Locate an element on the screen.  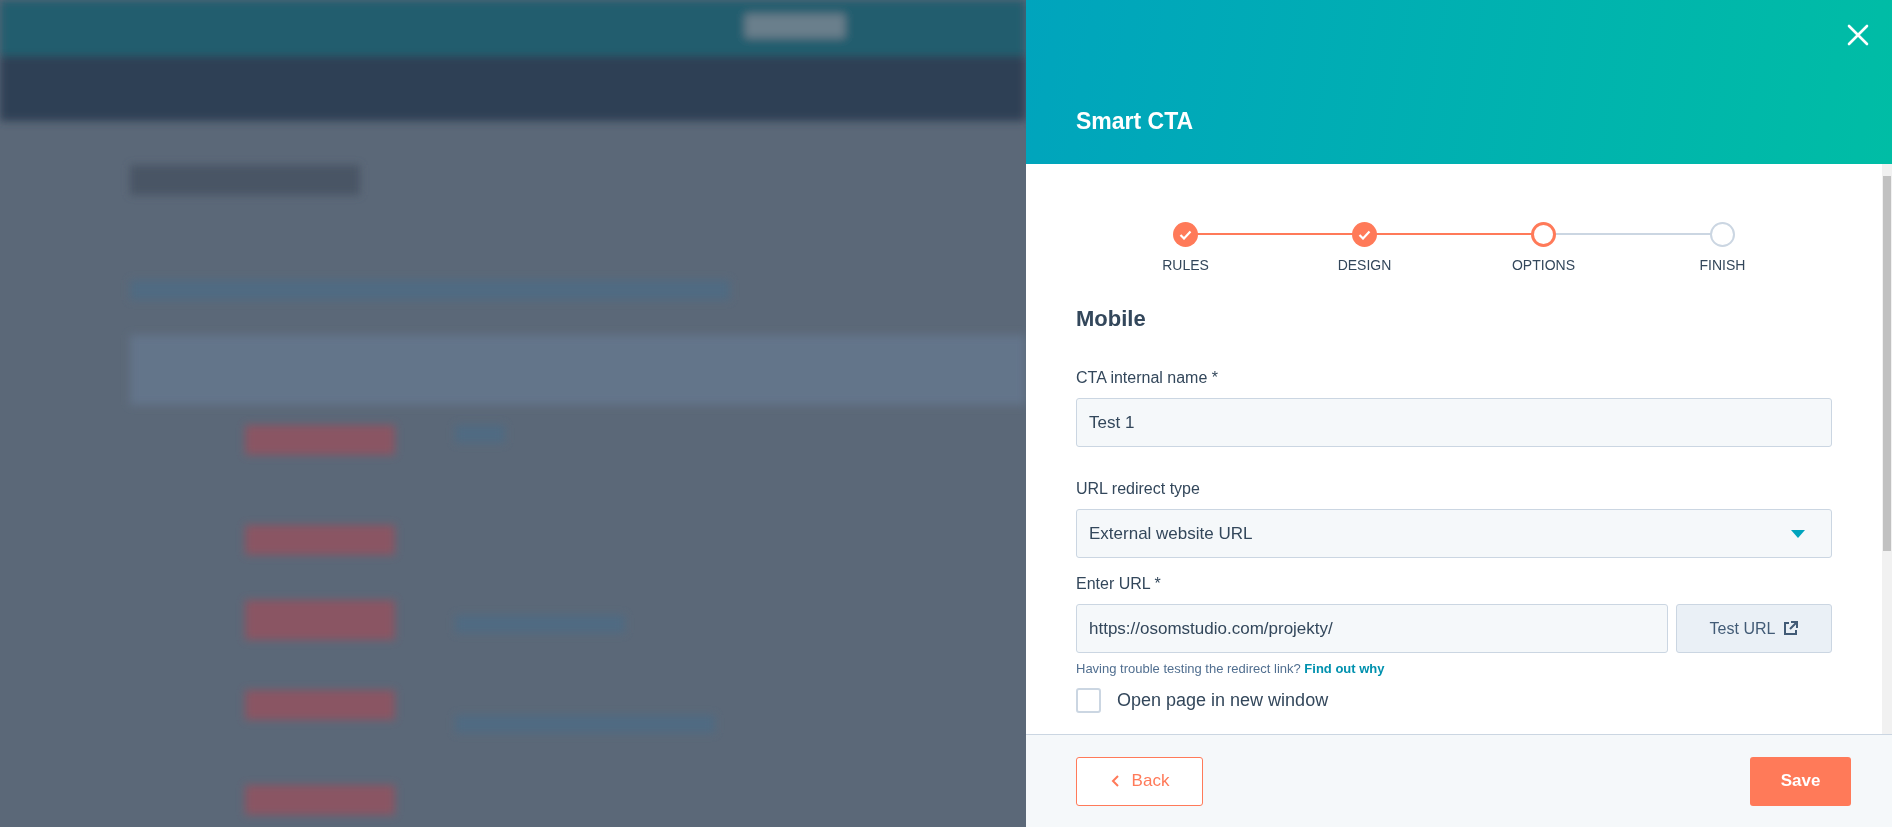
test-url-button: Test URL is located at coordinates (1754, 629).